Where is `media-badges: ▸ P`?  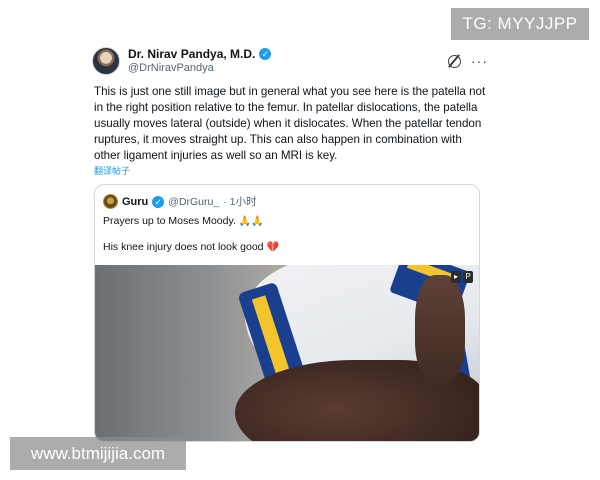 media-badges: ▸ P is located at coordinates (462, 277).